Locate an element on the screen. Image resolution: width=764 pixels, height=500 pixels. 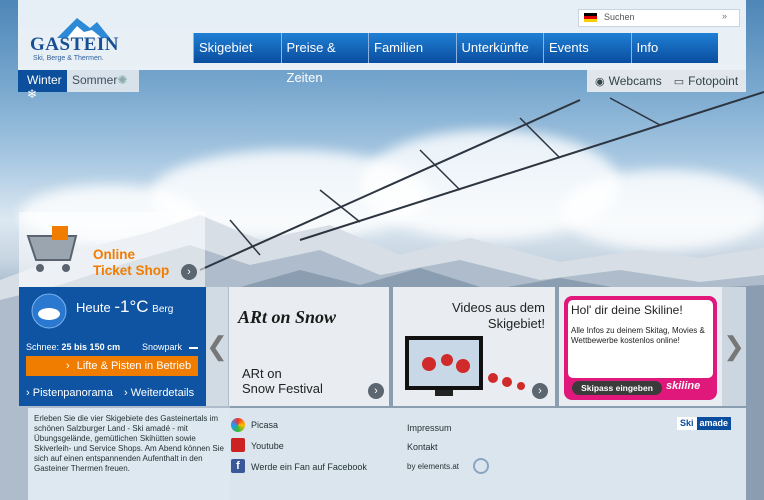
ticket-line-2: Ticket Shop is located at coordinates (131, 270).